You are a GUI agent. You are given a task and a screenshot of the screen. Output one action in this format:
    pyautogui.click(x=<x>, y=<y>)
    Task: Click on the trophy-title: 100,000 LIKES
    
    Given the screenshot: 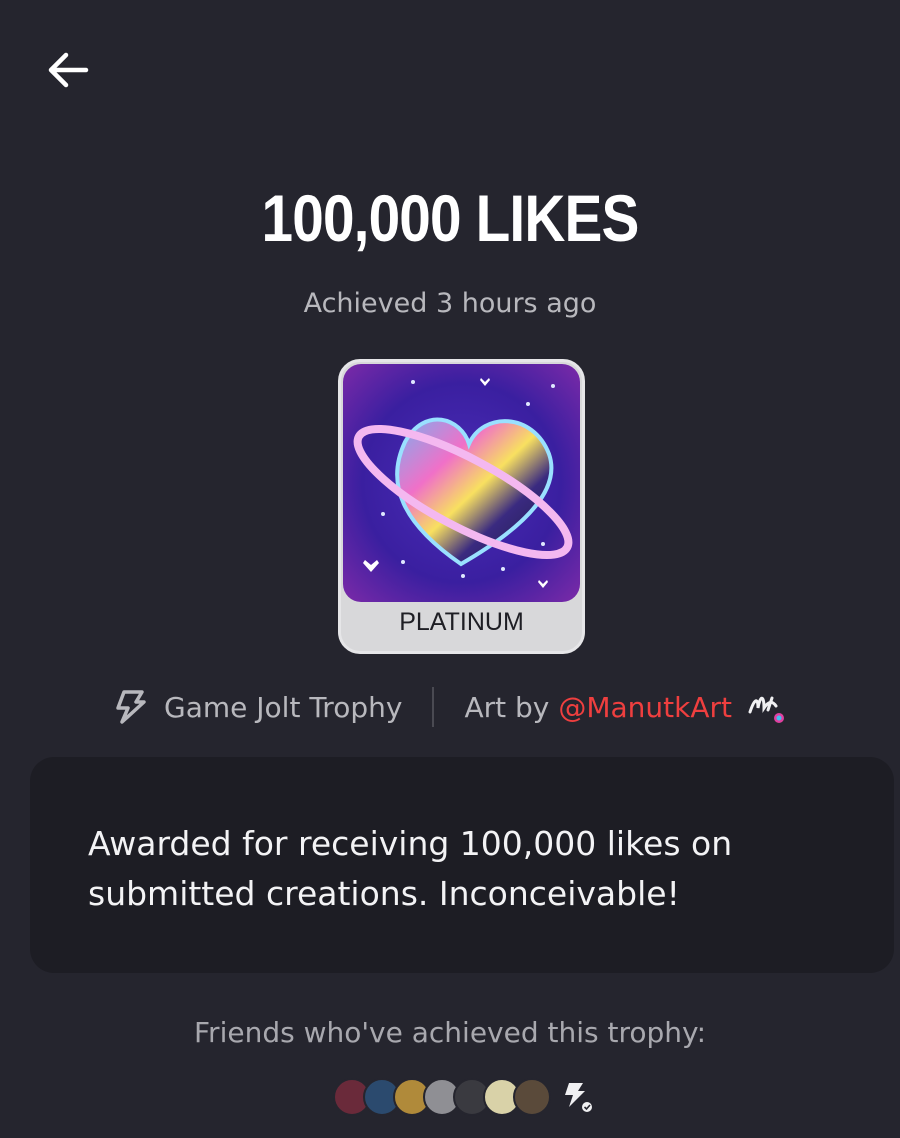 What is the action you would take?
    pyautogui.click(x=450, y=218)
    